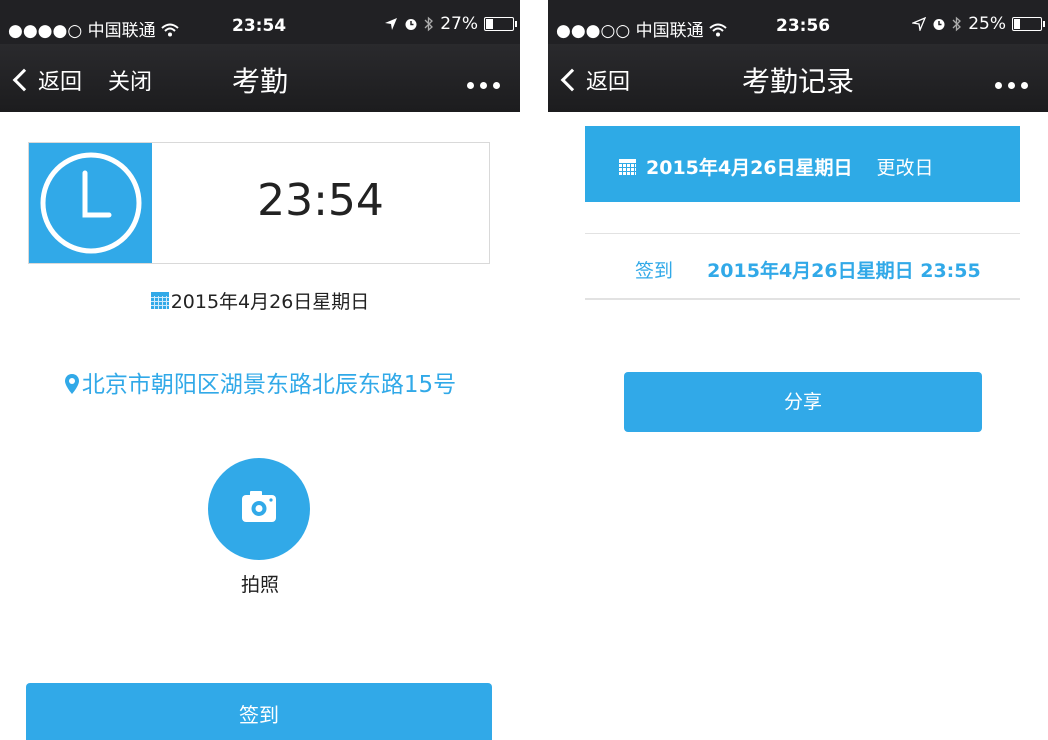  I want to click on record-datetime: 2015年4月26日星期日 23:55, so click(844, 271).